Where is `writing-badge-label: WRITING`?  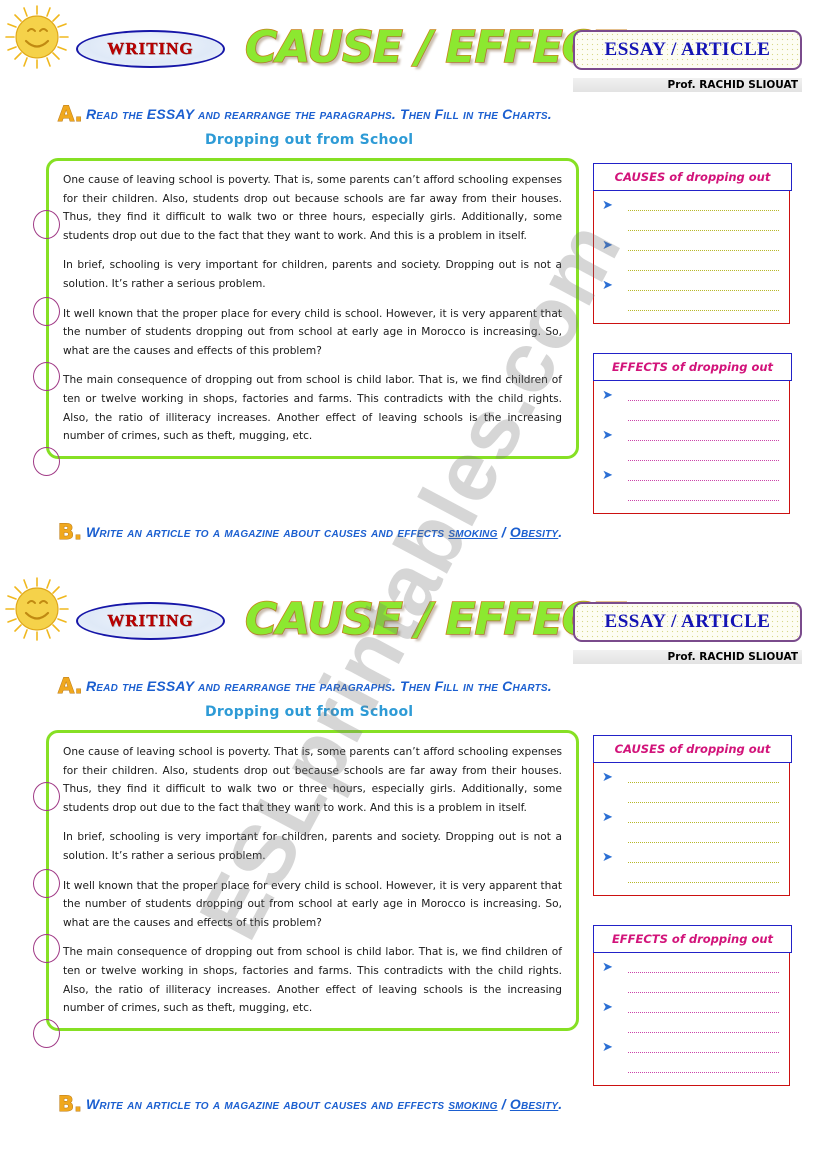
writing-badge-label: WRITING is located at coordinates (150, 620).